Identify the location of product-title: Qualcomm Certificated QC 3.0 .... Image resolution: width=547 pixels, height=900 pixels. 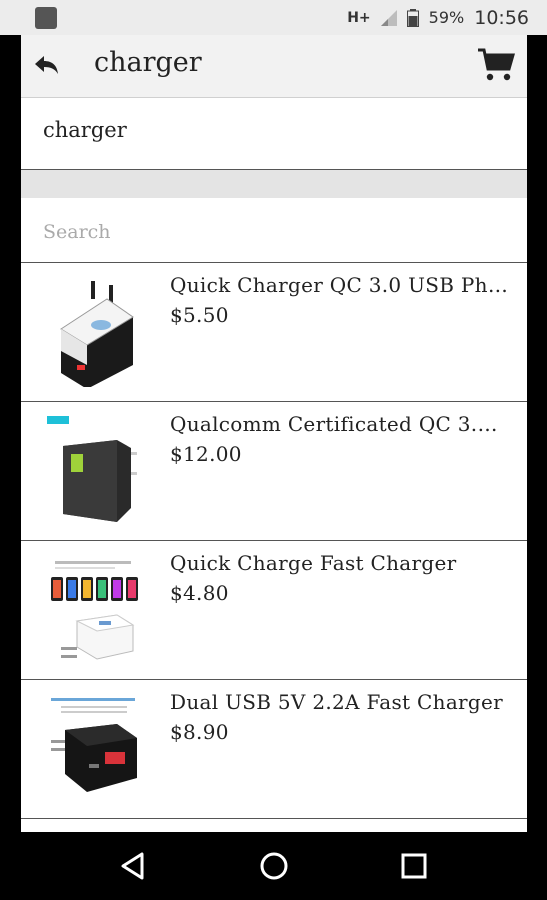
(340, 424).